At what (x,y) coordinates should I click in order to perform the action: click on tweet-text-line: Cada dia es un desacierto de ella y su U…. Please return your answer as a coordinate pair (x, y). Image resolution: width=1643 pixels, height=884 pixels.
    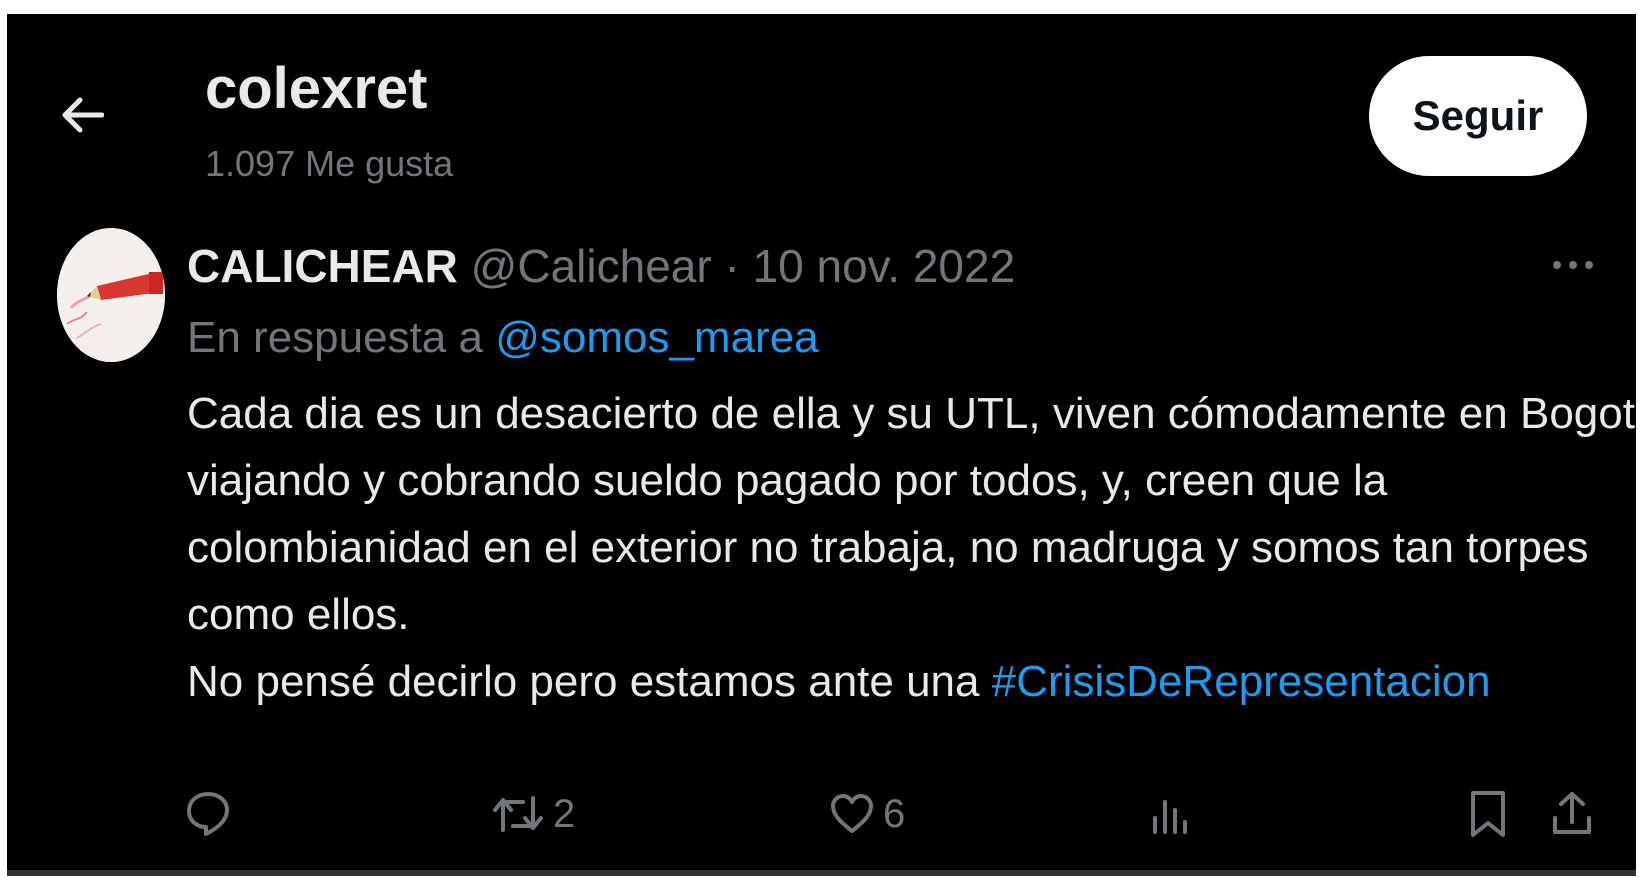
    Looking at the image, I should click on (911, 413).